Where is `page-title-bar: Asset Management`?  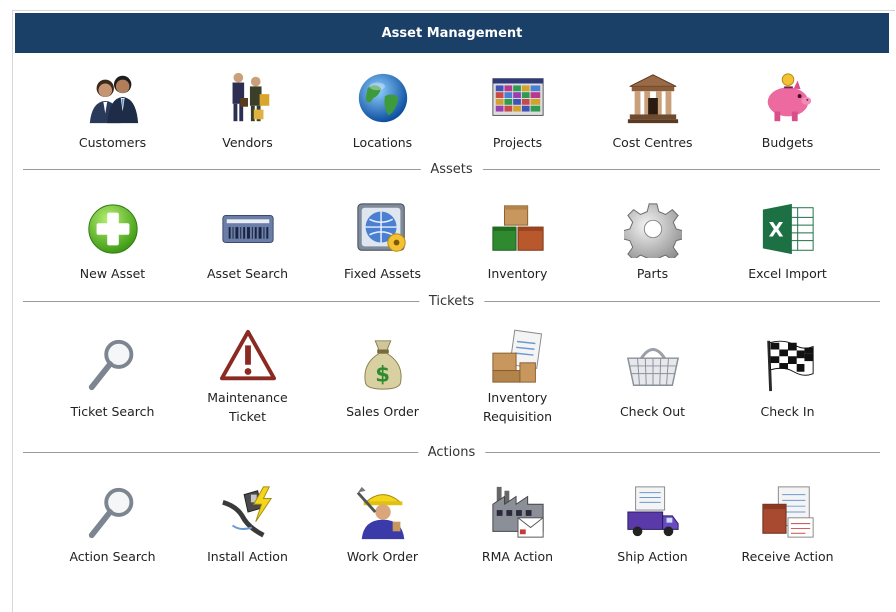 page-title-bar: Asset Management is located at coordinates (452, 33).